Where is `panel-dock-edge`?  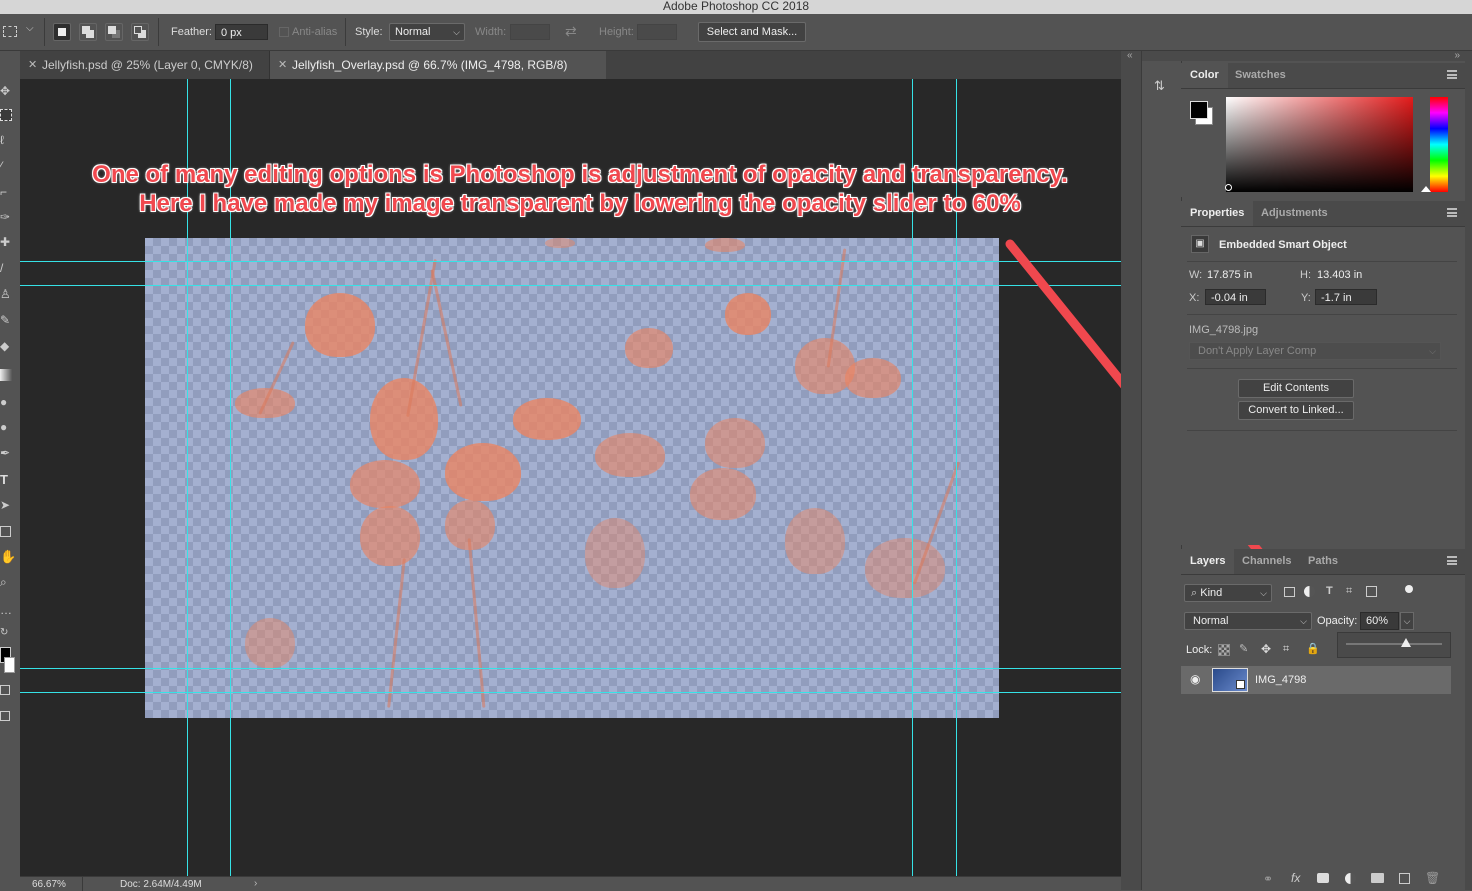 panel-dock-edge is located at coordinates (1468, 475).